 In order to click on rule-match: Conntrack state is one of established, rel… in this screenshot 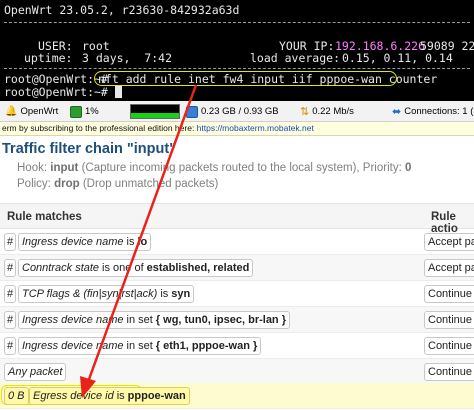, I will do `click(136, 268)`.